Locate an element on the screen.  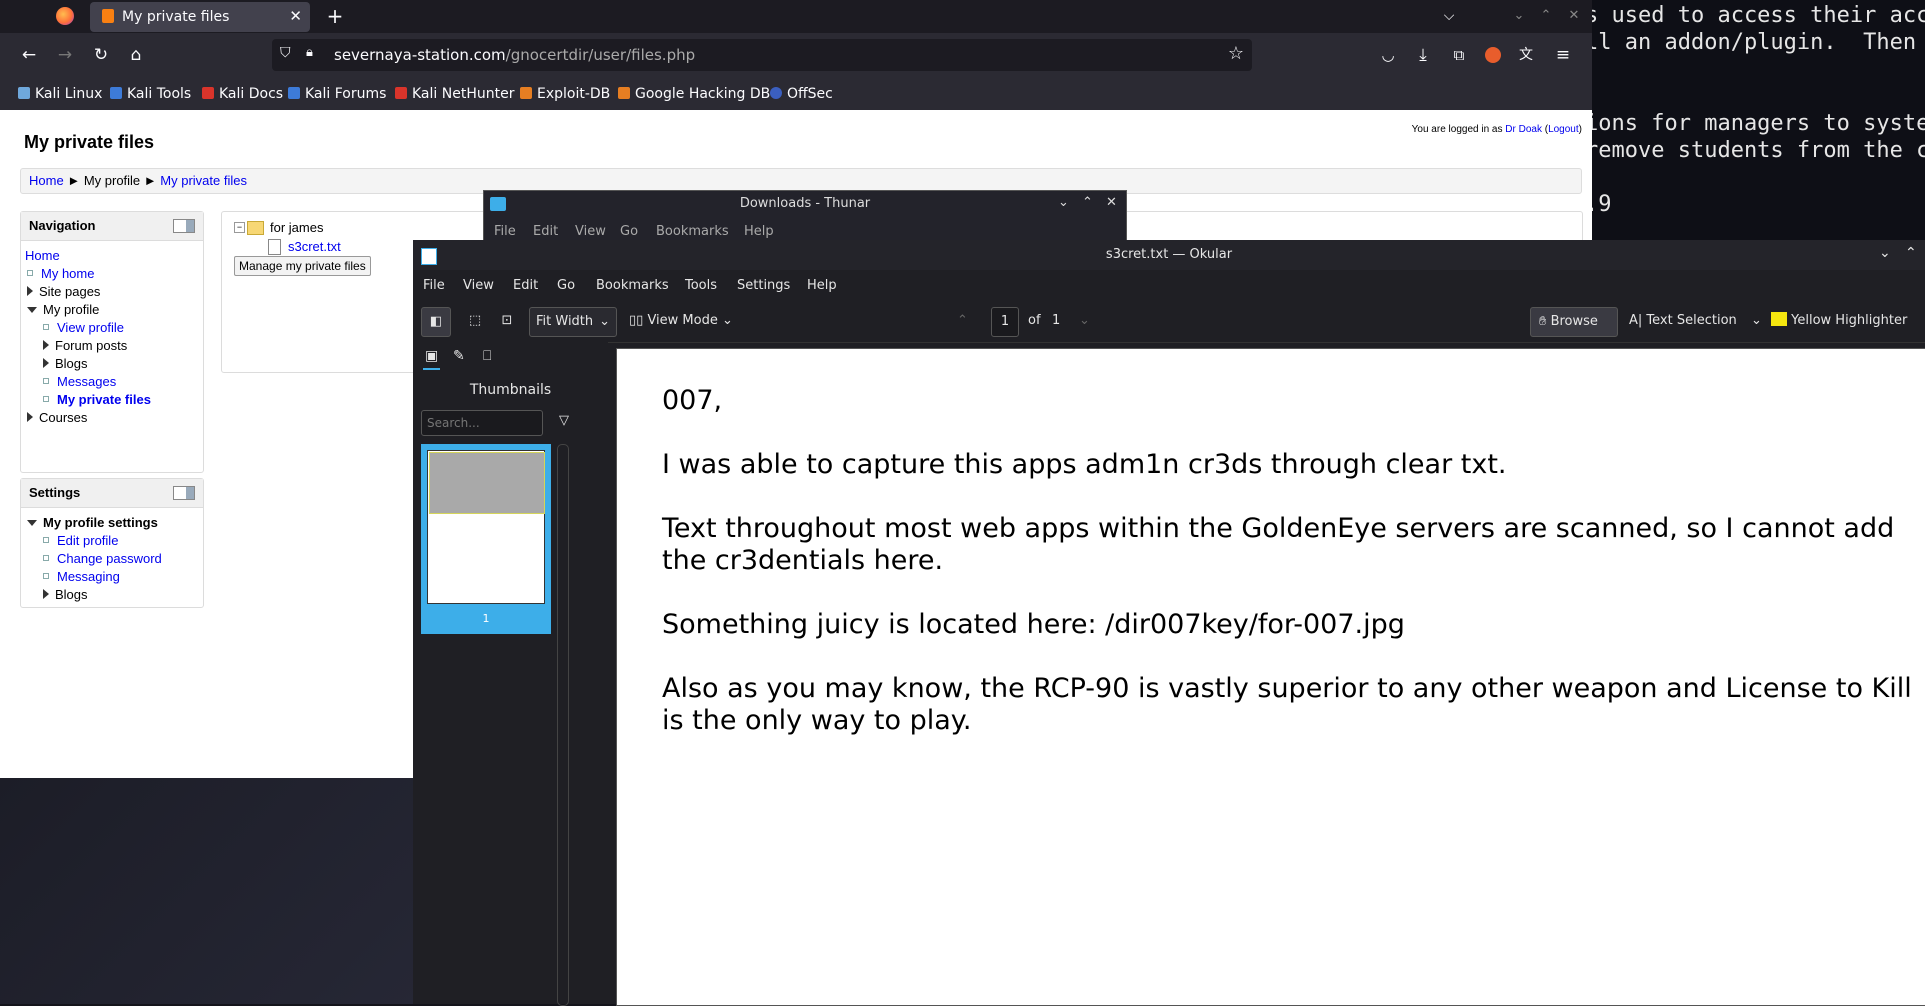
view-mode-button: ▯▯ View Mode ⌄ is located at coordinates (681, 321).